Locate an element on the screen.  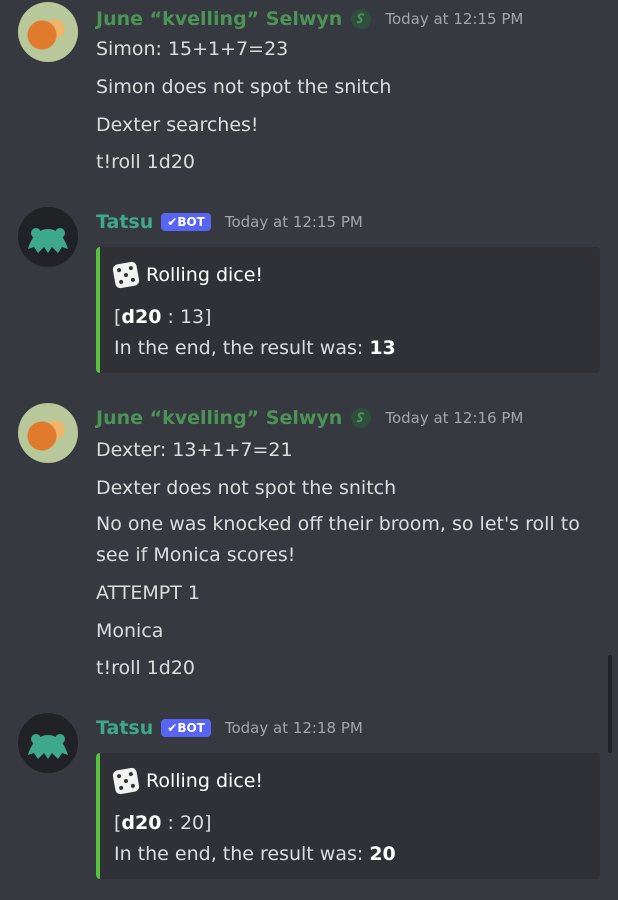
timestamp: Today at 12:18 PM is located at coordinates (293, 728).